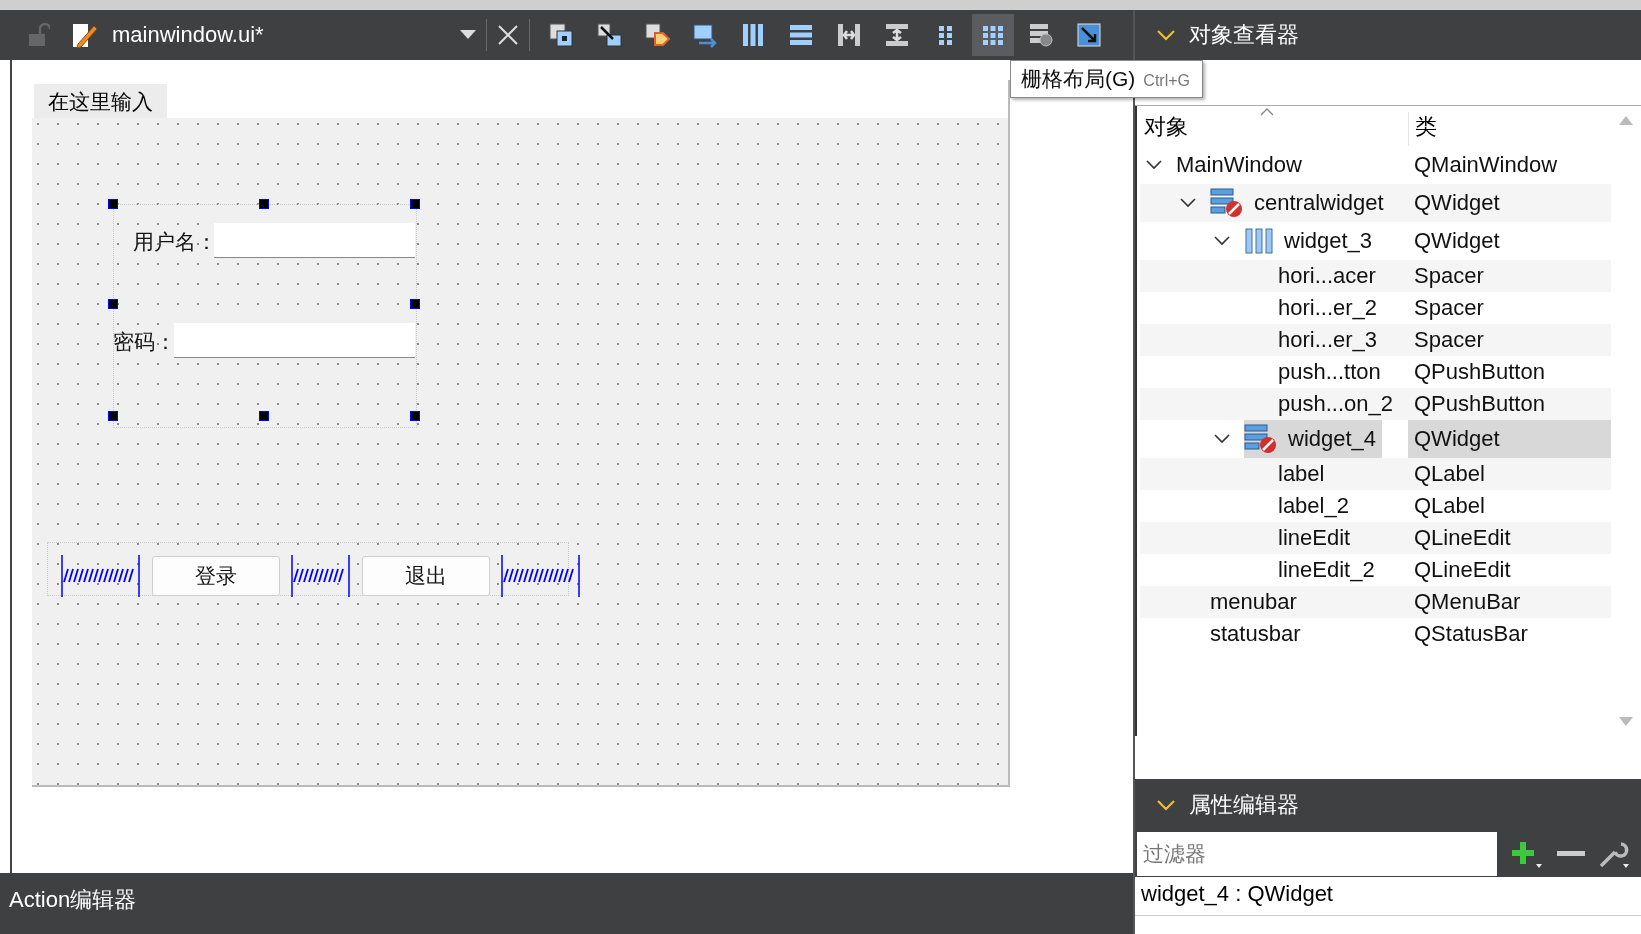 The height and width of the screenshot is (934, 1641). Describe the element at coordinates (1313, 506) in the screenshot. I see `object-name: label_2` at that location.